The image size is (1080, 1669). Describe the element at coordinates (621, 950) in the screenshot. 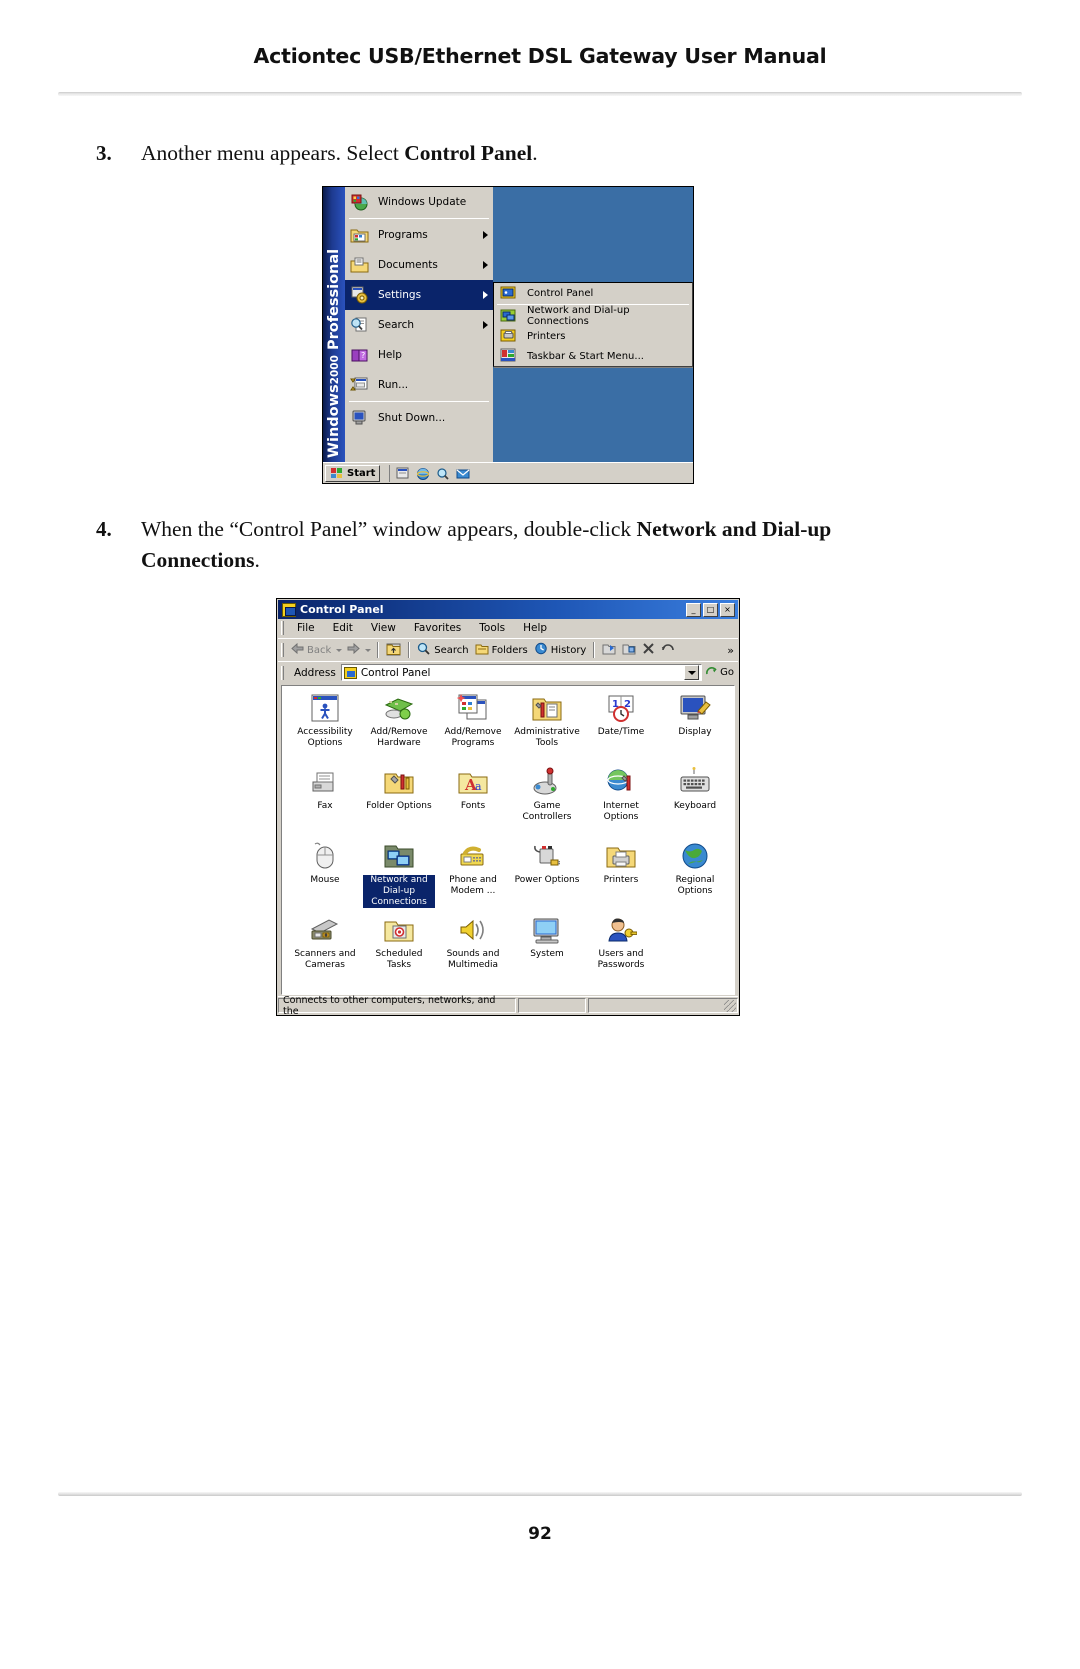

I see `cp-item-users-and-passwords: Users and Passwords` at that location.